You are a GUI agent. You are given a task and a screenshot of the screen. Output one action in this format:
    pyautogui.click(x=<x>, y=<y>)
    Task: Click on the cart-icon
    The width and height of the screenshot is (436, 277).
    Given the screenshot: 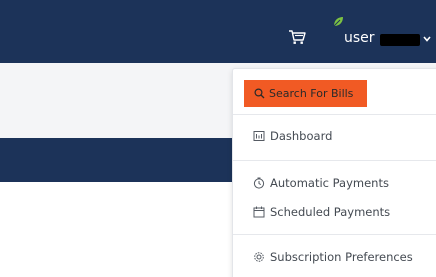 What is the action you would take?
    pyautogui.click(x=297, y=37)
    